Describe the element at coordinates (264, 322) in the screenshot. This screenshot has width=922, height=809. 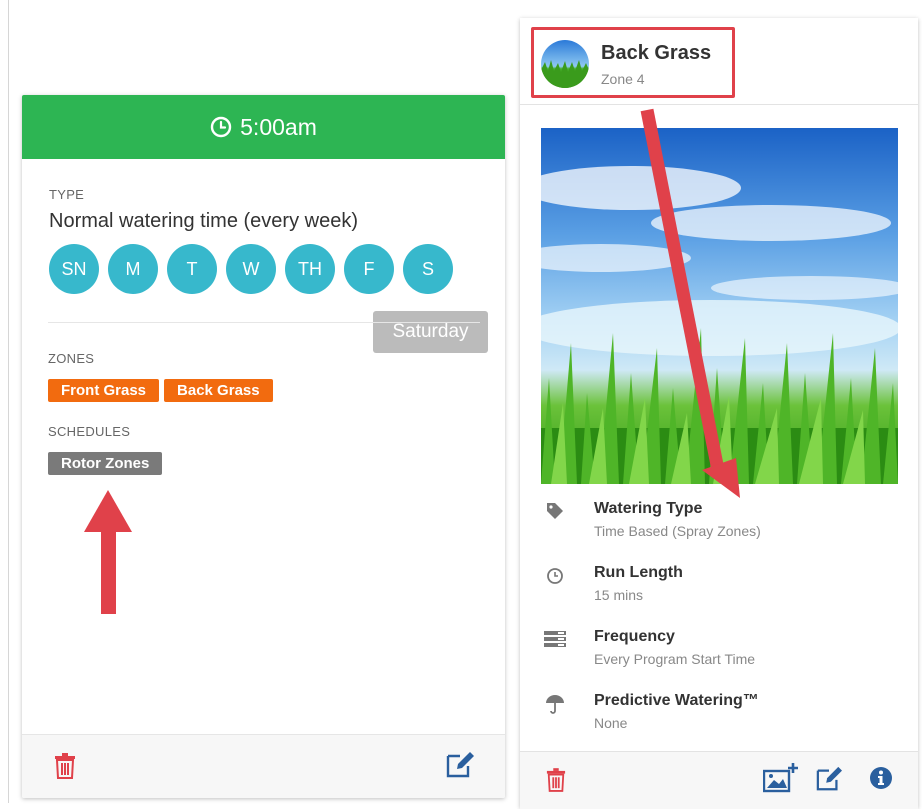
I see `section-divider` at that location.